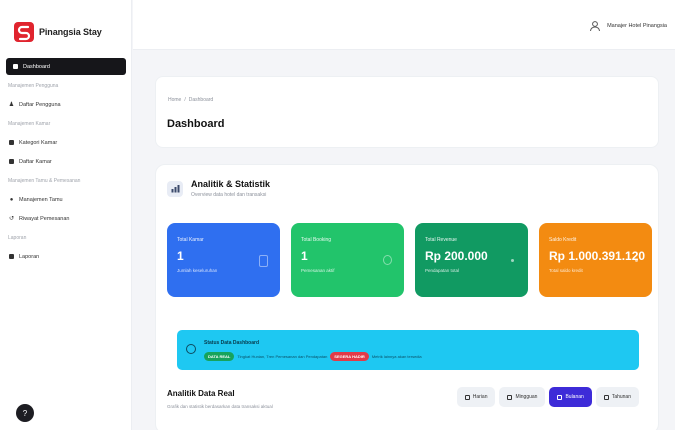 This screenshot has height=430, width=675. Describe the element at coordinates (15, 66) in the screenshot. I see `grid-icon` at that location.